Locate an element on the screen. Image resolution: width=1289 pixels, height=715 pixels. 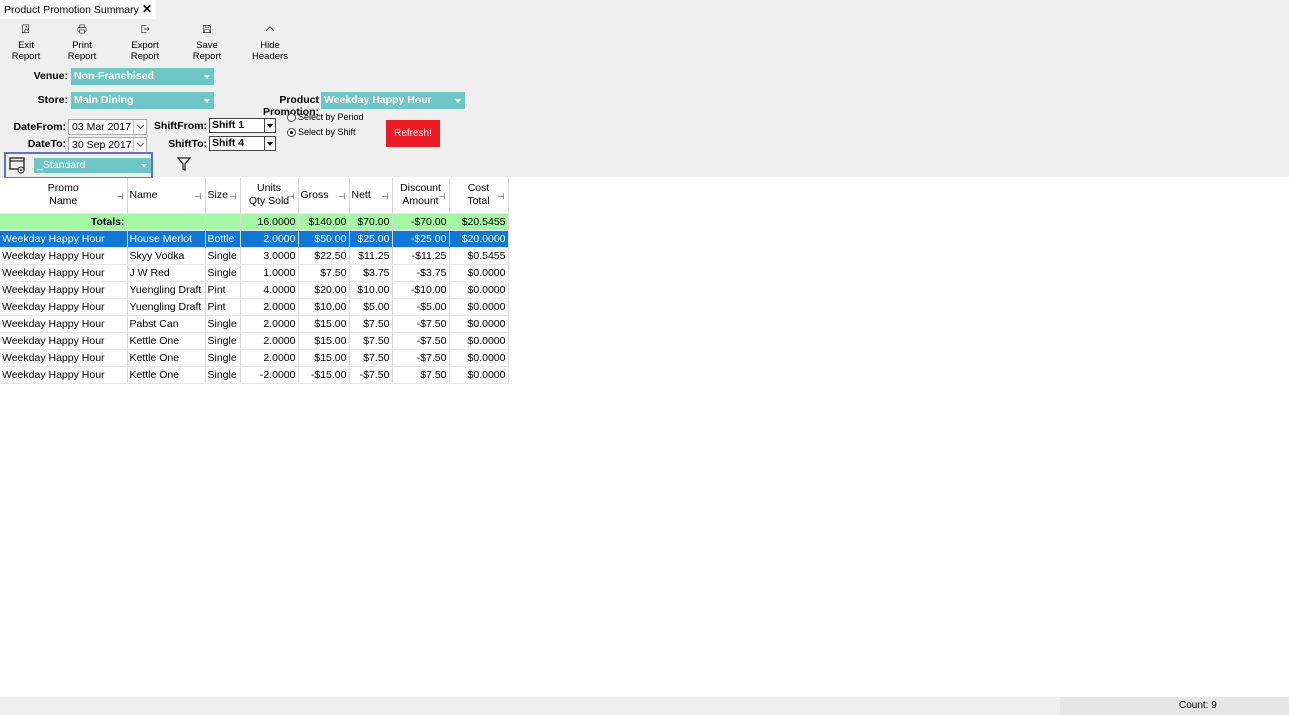
select-by-period-radio: Select by Period is located at coordinates (325, 117).